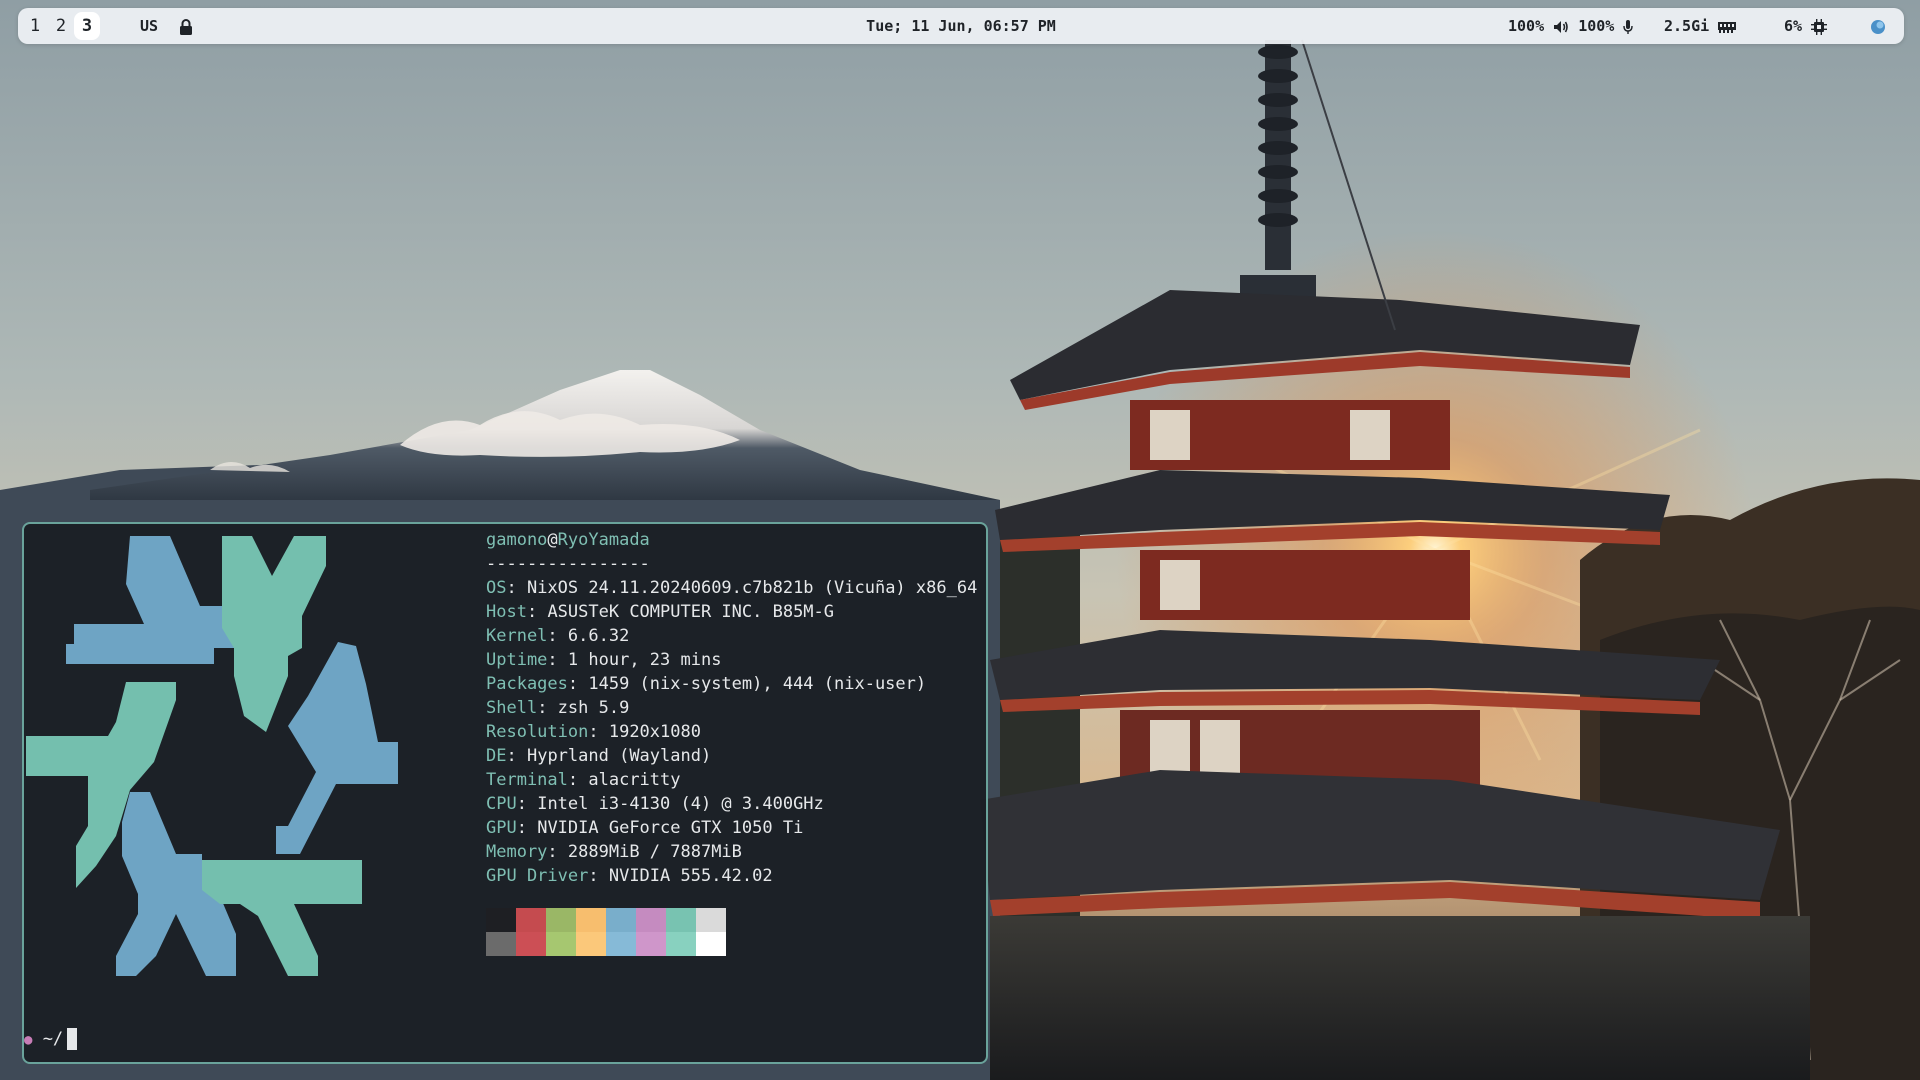 The width and height of the screenshot is (1920, 1080). Describe the element at coordinates (654, 852) in the screenshot. I see `info-value: 2889MiB / 7887MiB` at that location.